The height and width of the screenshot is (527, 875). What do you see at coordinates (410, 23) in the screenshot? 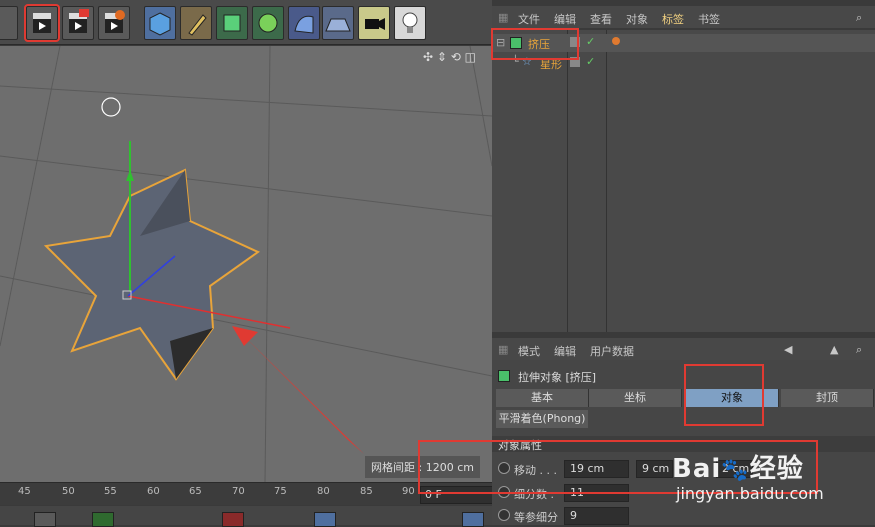
I see `light-icon` at bounding box center [410, 23].